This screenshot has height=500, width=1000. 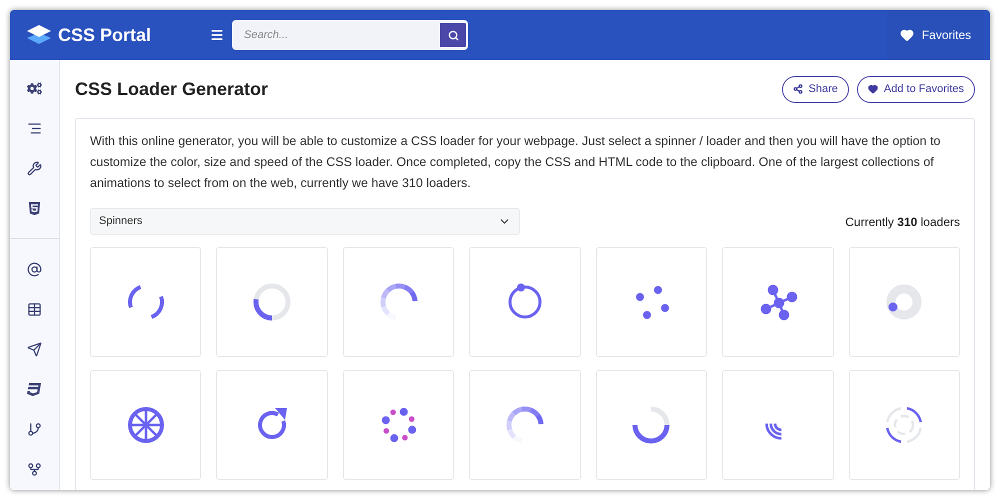 What do you see at coordinates (935, 35) in the screenshot?
I see `favorites-button: Favorites` at bounding box center [935, 35].